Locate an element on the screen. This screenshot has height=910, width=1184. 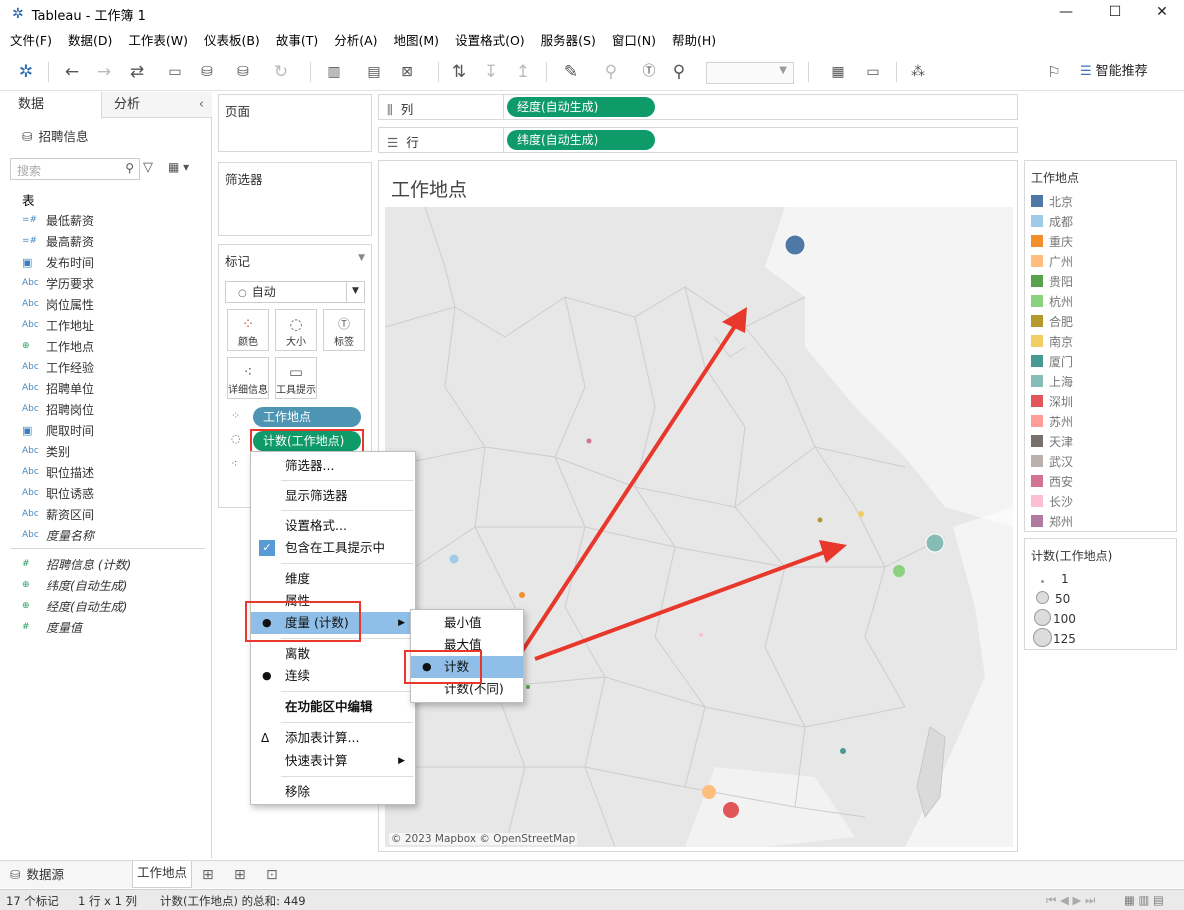
legend-item: 天津 is located at coordinates (1052, 441).